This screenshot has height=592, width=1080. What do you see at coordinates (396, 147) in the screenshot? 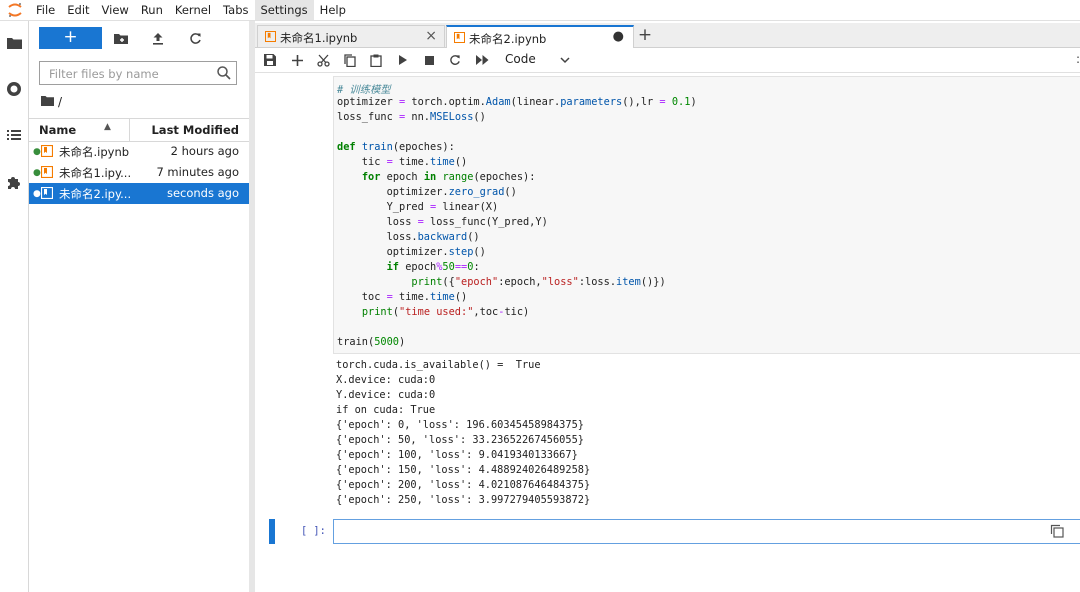
I see `code-line: def train(epoches):` at bounding box center [396, 147].